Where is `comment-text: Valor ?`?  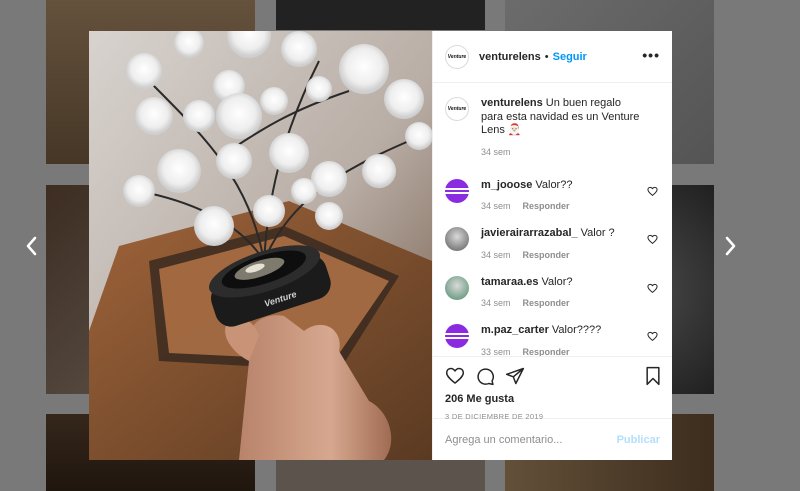 comment-text: Valor ? is located at coordinates (597, 233).